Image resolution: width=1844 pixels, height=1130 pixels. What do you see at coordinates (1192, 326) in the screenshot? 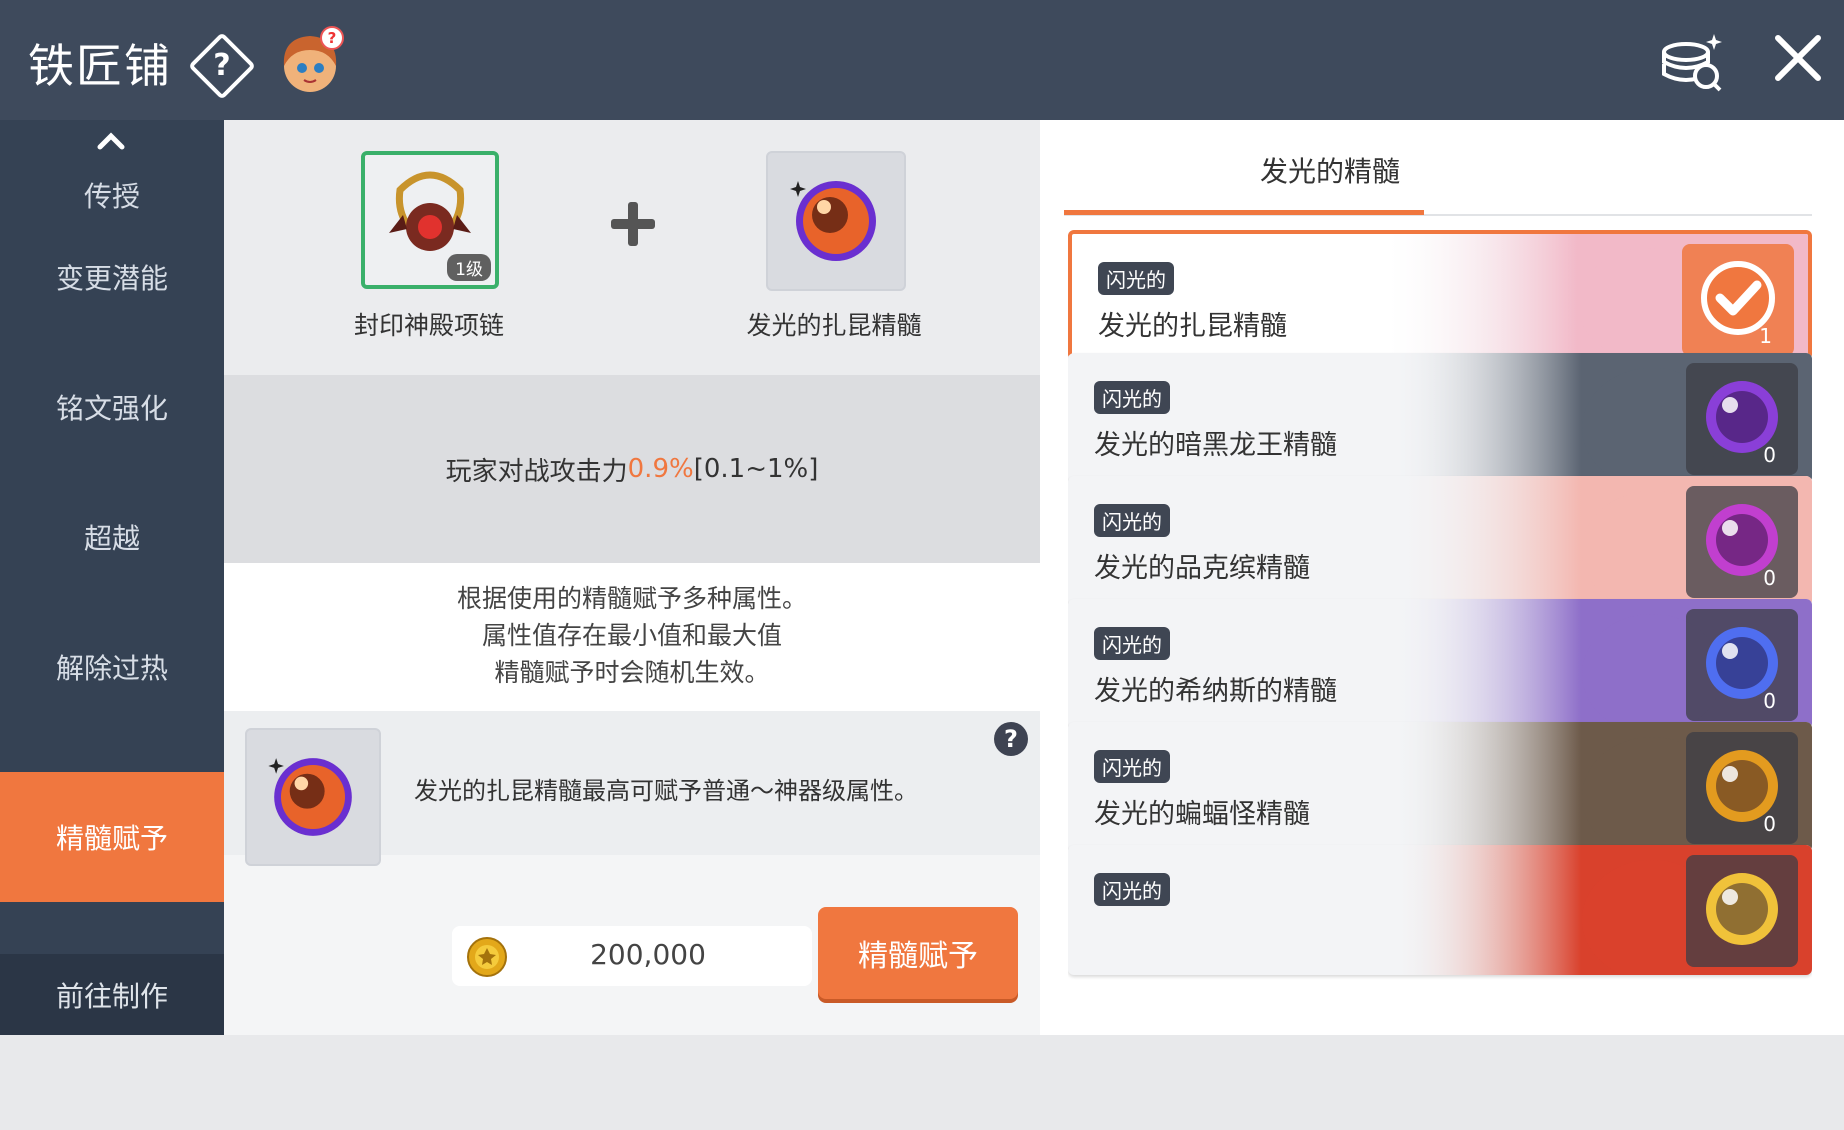
I see `essence-card-name: 发光的扎昆精髓` at bounding box center [1192, 326].